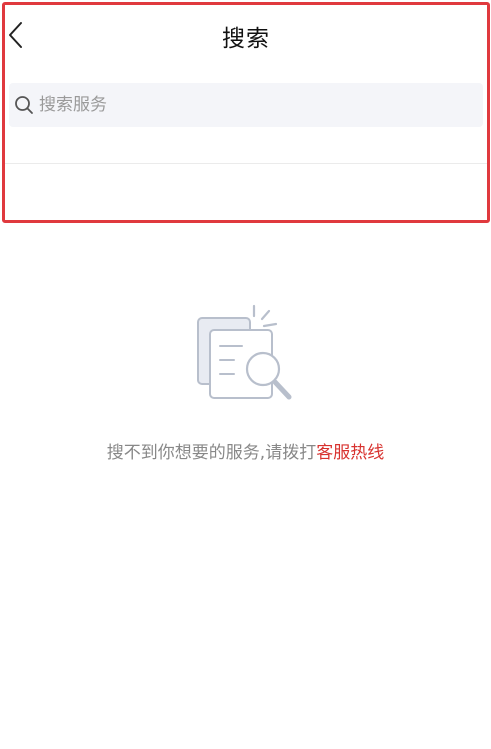  I want to click on nav-bar: 搜索, so click(246, 35).